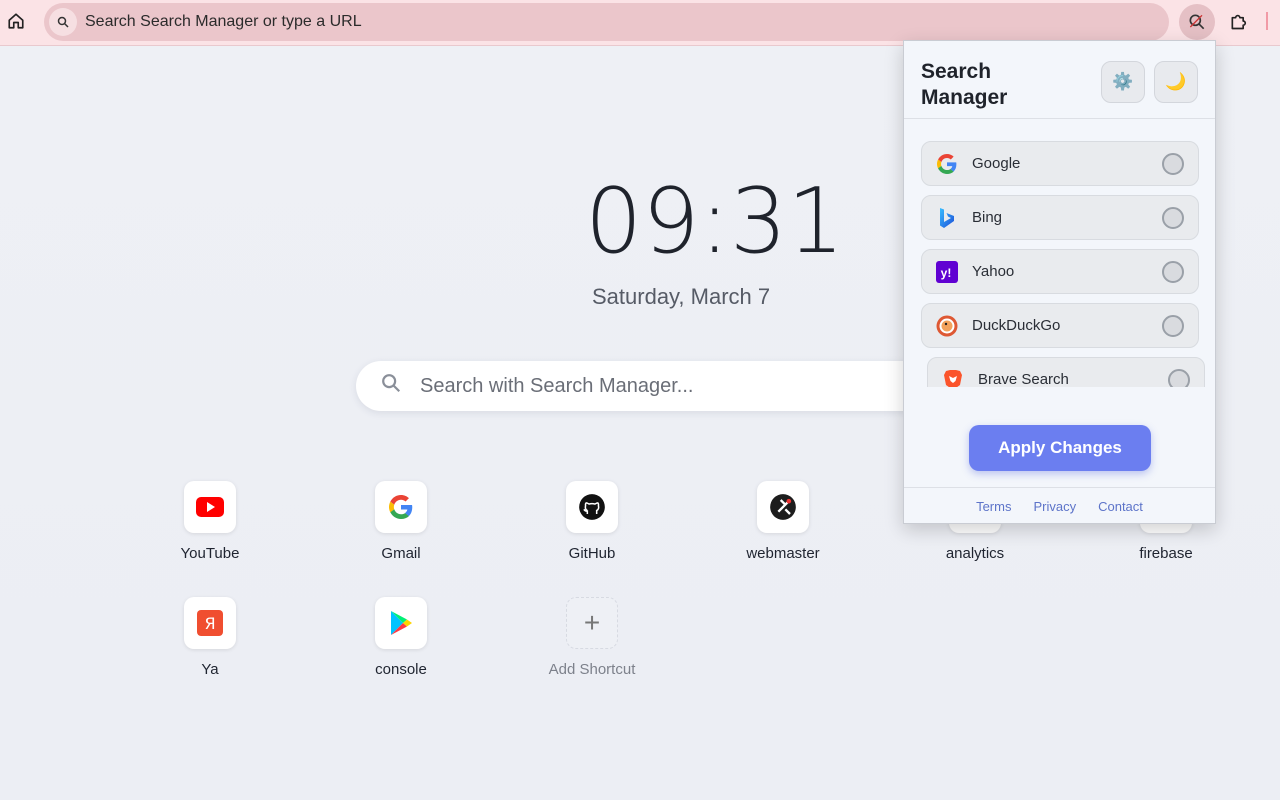 Image resolution: width=1280 pixels, height=800 pixels. What do you see at coordinates (401, 669) in the screenshot?
I see `shortcut-label: console` at bounding box center [401, 669].